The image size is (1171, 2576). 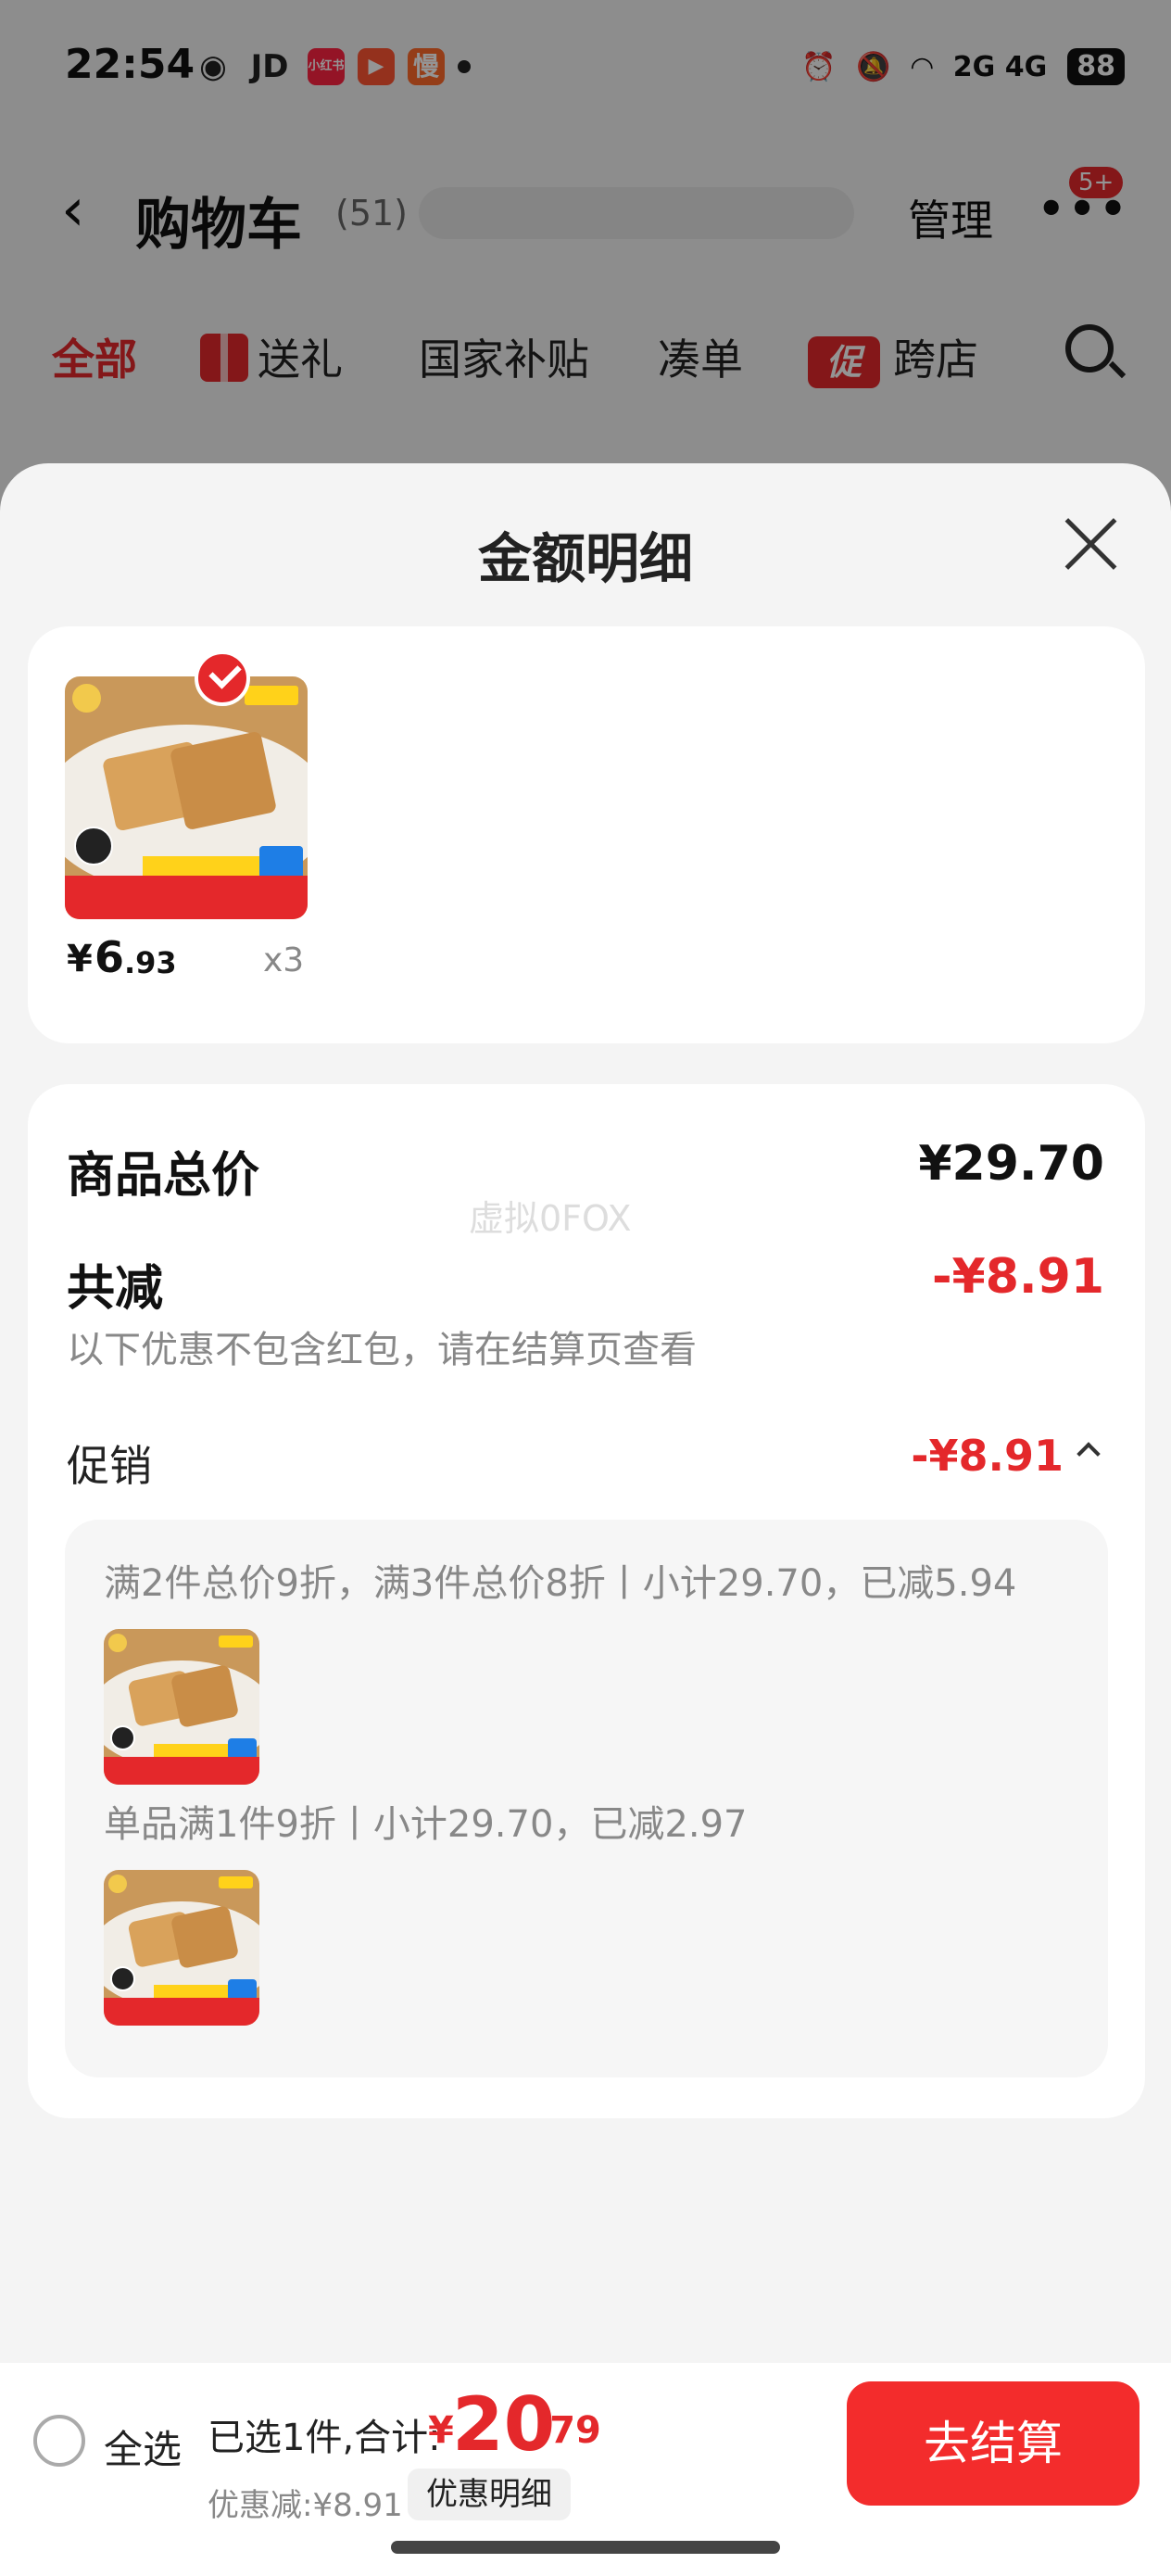 What do you see at coordinates (441, 2431) in the screenshot?
I see `total-symbol: ¥` at bounding box center [441, 2431].